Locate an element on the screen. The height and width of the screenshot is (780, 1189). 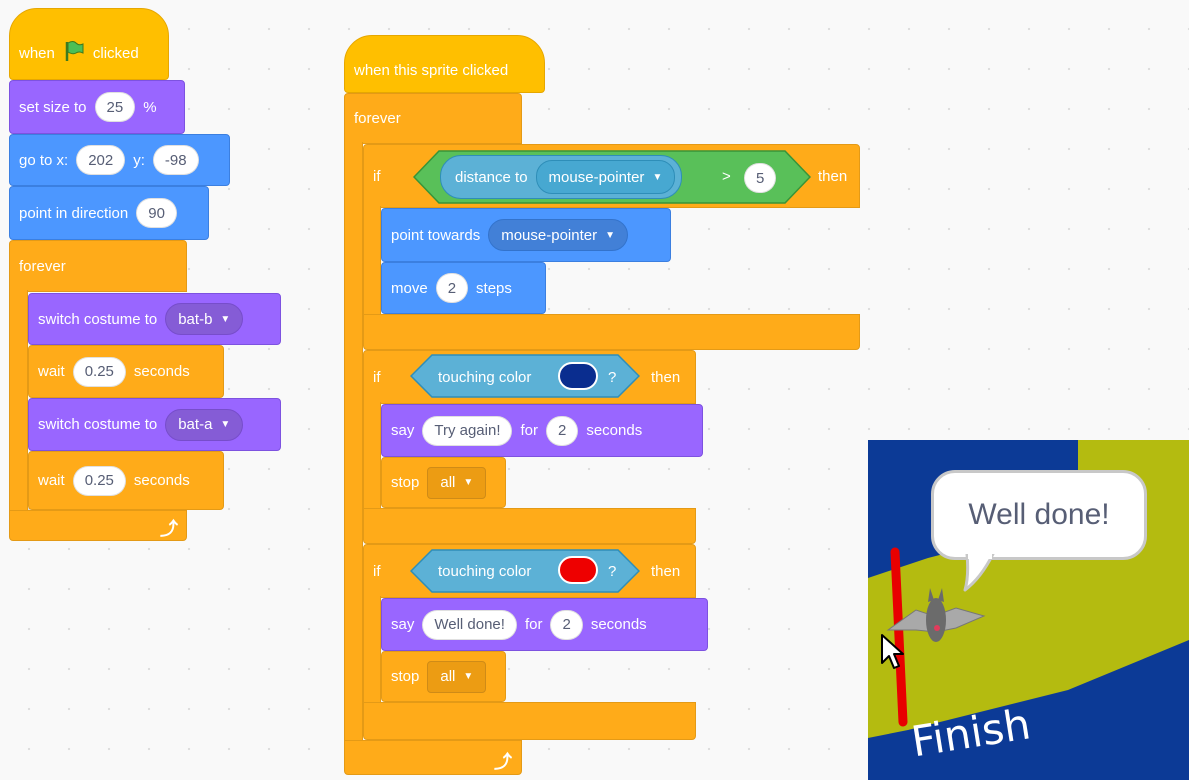
when-label: when is located at coordinates (37, 53).